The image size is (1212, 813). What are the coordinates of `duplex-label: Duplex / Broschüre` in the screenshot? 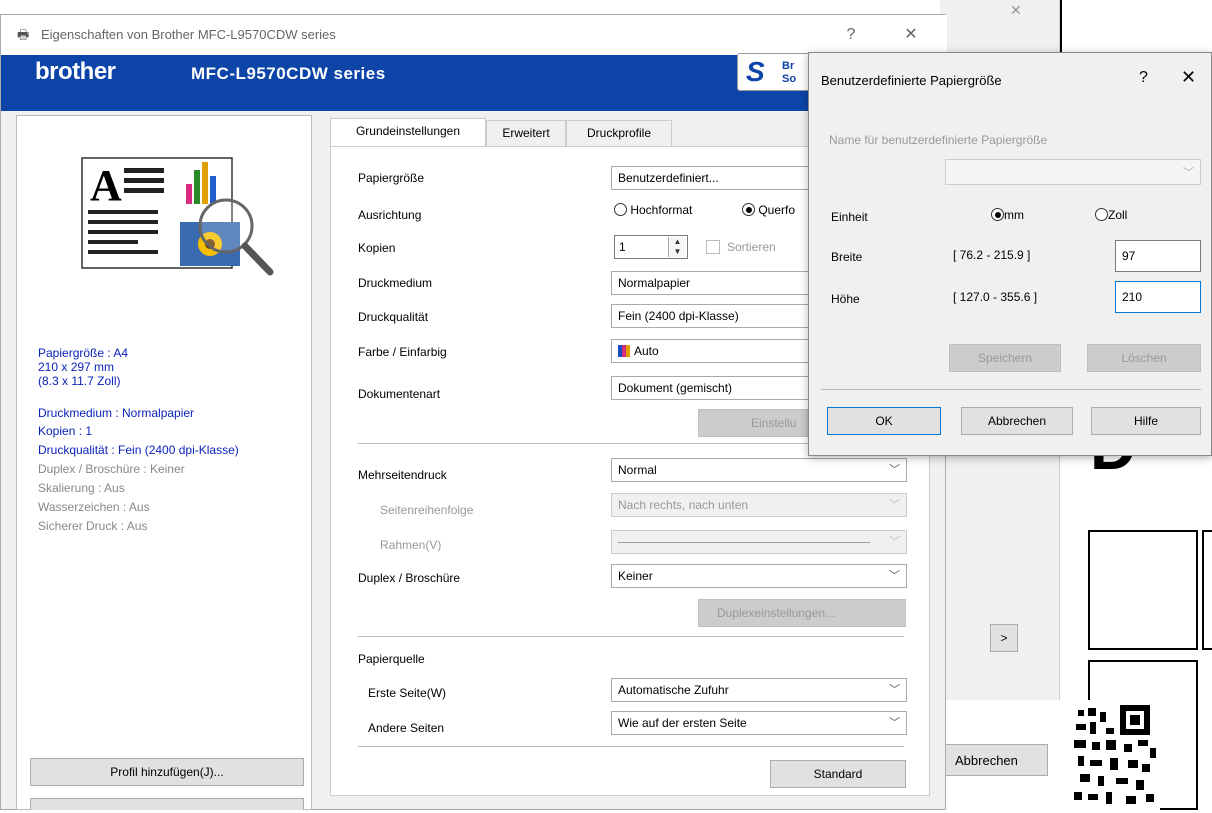 It's located at (409, 578).